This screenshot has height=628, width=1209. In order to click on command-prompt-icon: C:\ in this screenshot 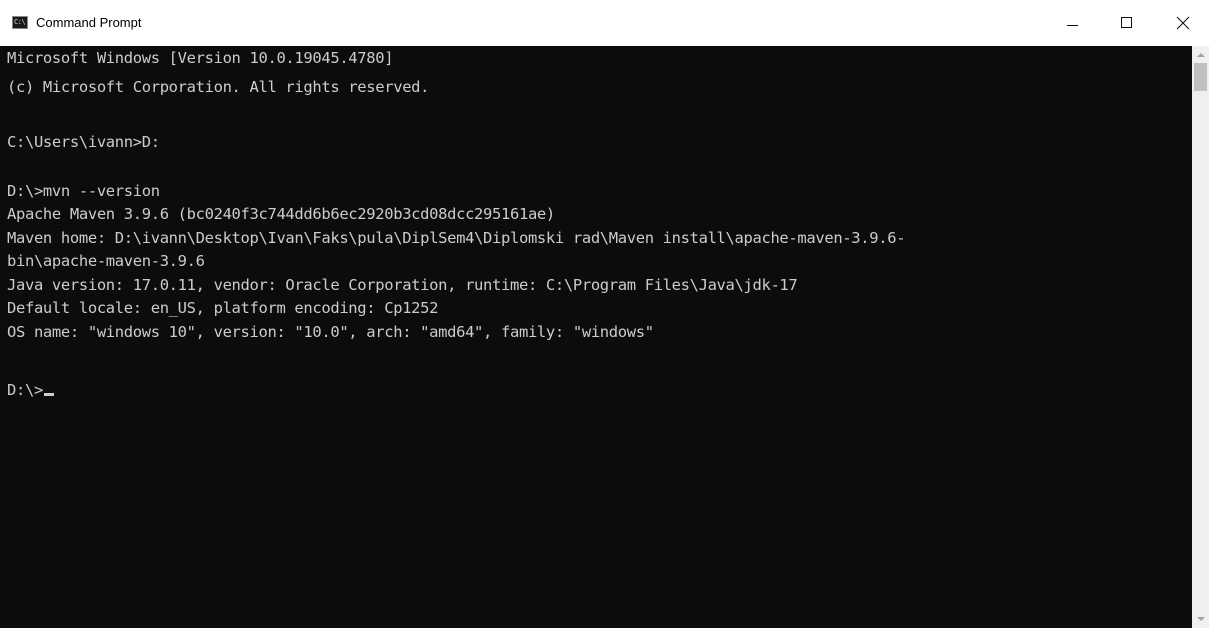, I will do `click(20, 22)`.